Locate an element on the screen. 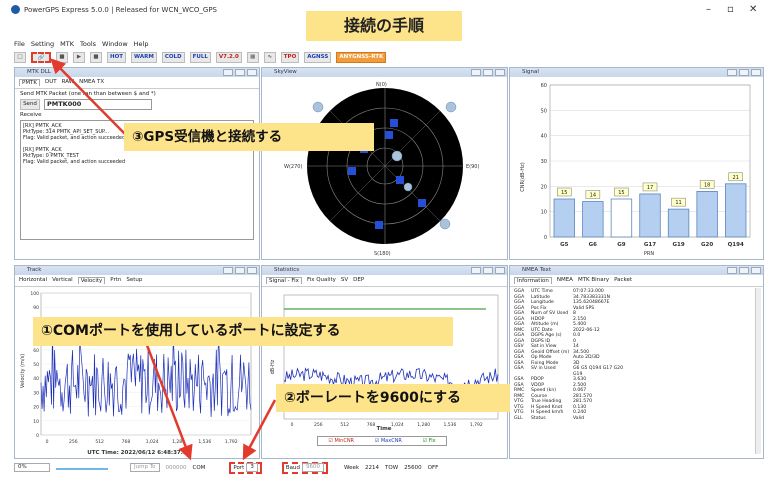 Image resolution: width=768 pixels, height=491 pixels. arrow-step2 is located at coordinates (259, 430).